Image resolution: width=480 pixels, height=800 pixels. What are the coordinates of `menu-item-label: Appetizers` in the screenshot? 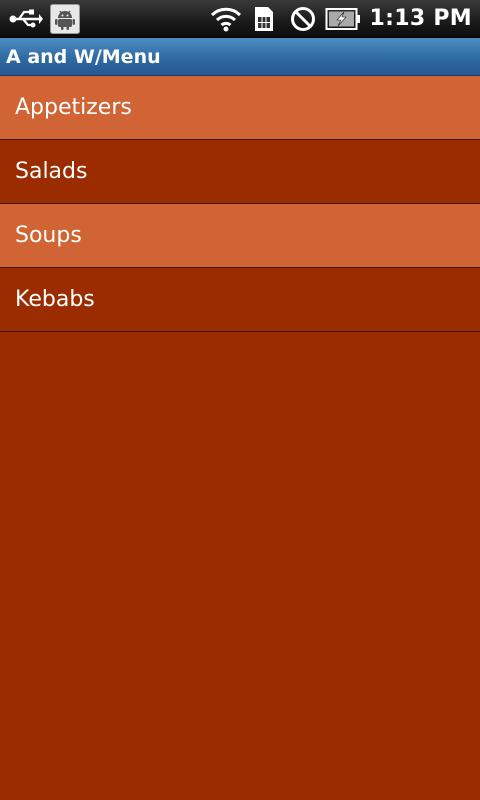 It's located at (73, 107).